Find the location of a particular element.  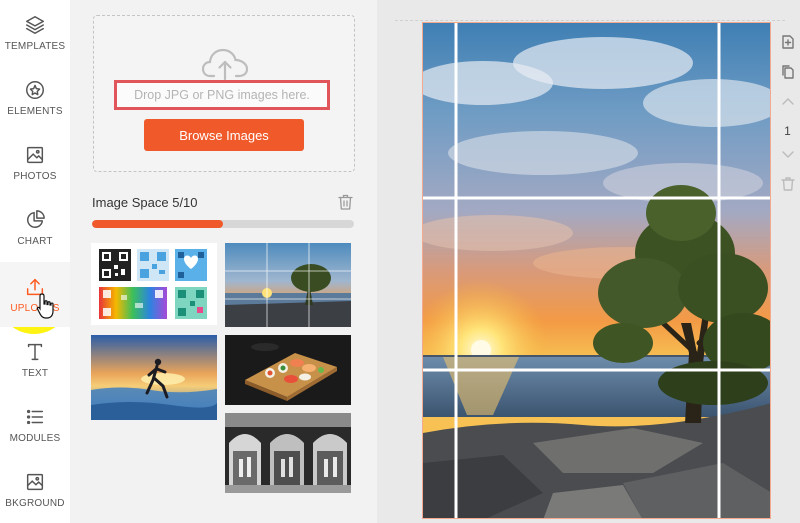

runner-beach-image is located at coordinates (154, 377).